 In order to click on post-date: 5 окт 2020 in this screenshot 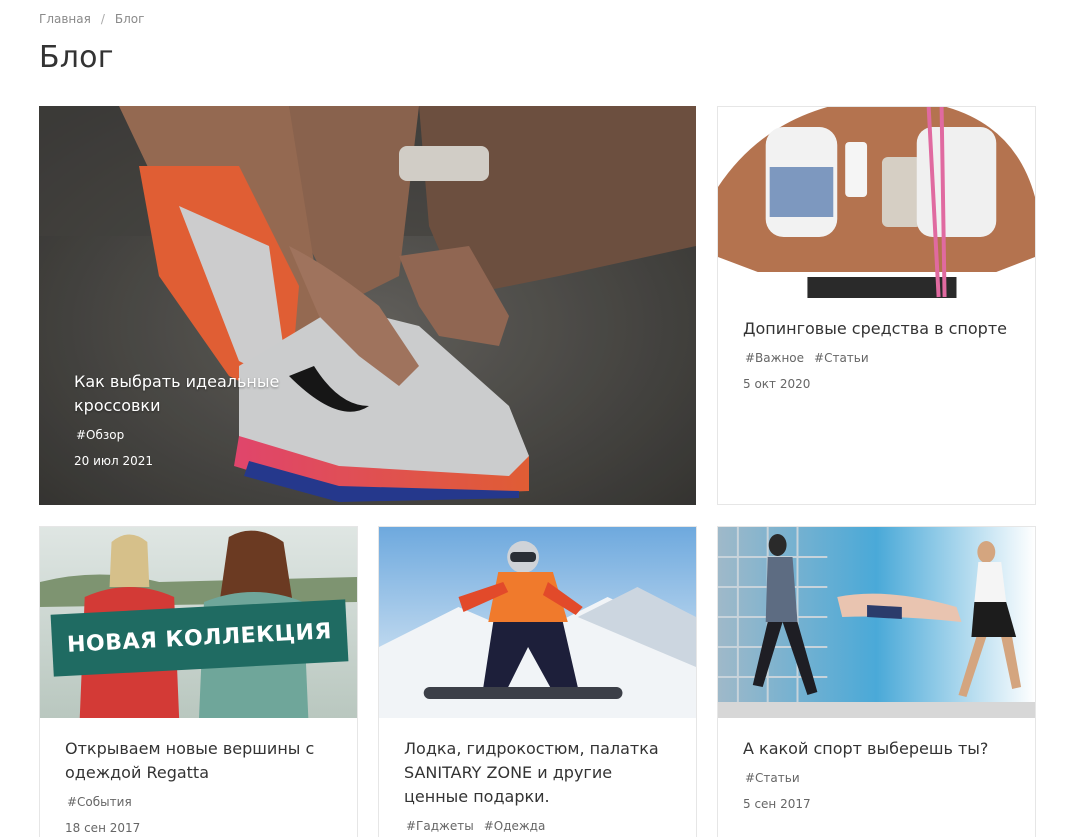, I will do `click(777, 384)`.